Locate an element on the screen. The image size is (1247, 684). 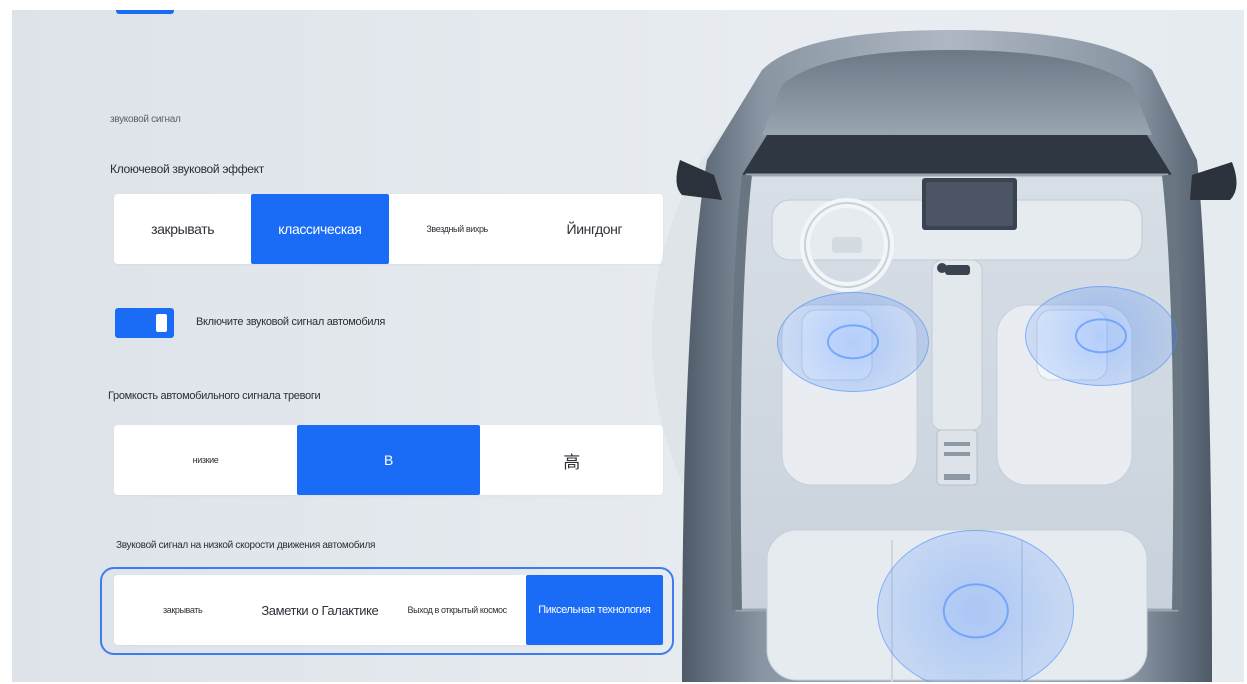
alarm-volume-option-high: 高 is located at coordinates (571, 460).